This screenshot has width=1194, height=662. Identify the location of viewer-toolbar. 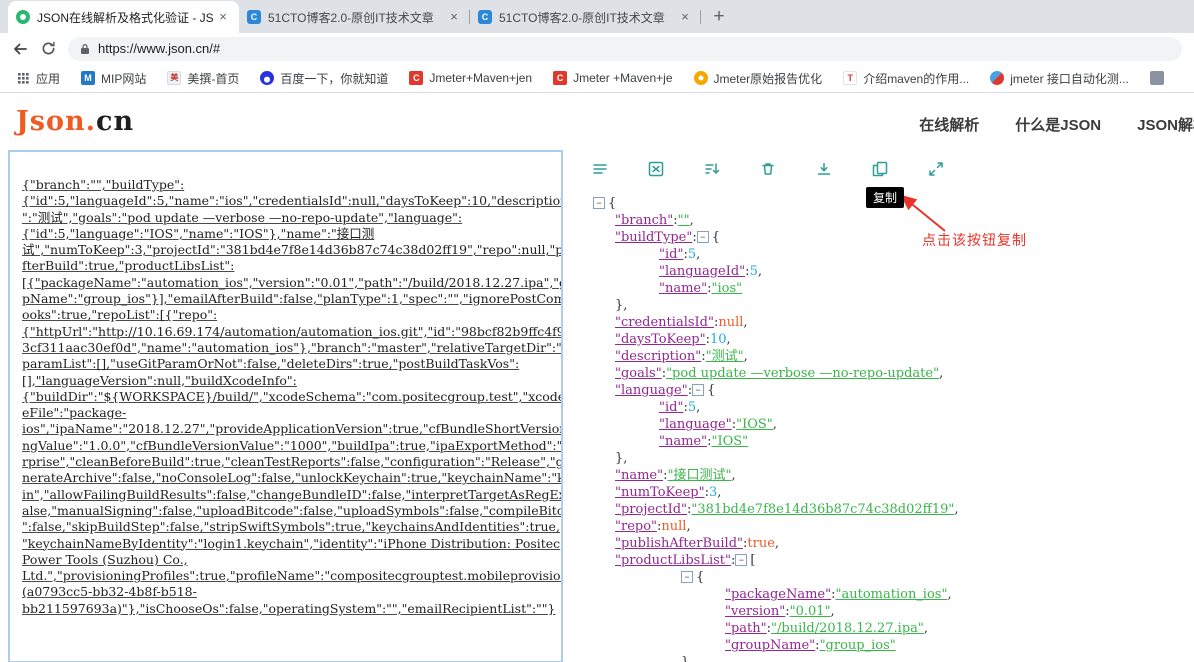
(882, 168).